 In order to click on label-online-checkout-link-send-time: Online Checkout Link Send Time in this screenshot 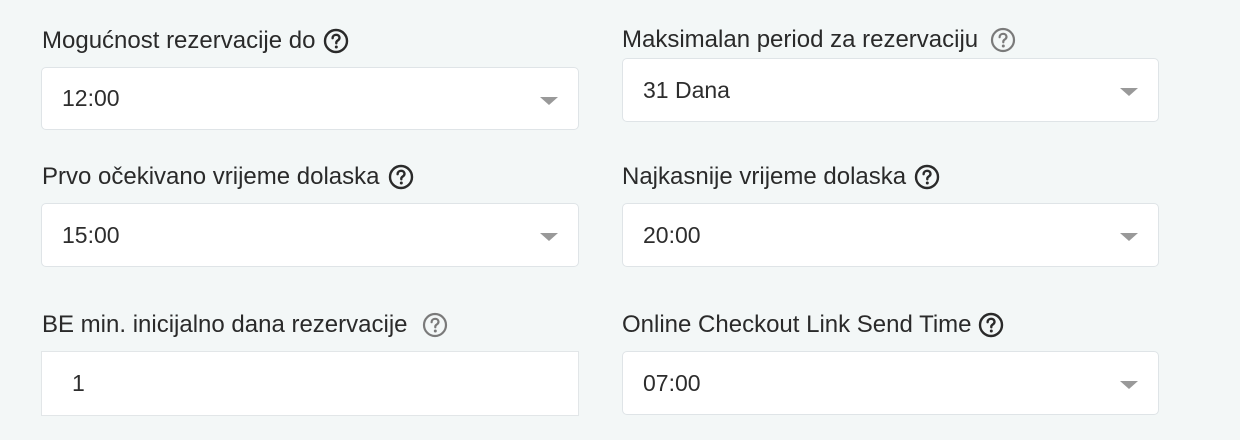, I will do `click(813, 325)`.